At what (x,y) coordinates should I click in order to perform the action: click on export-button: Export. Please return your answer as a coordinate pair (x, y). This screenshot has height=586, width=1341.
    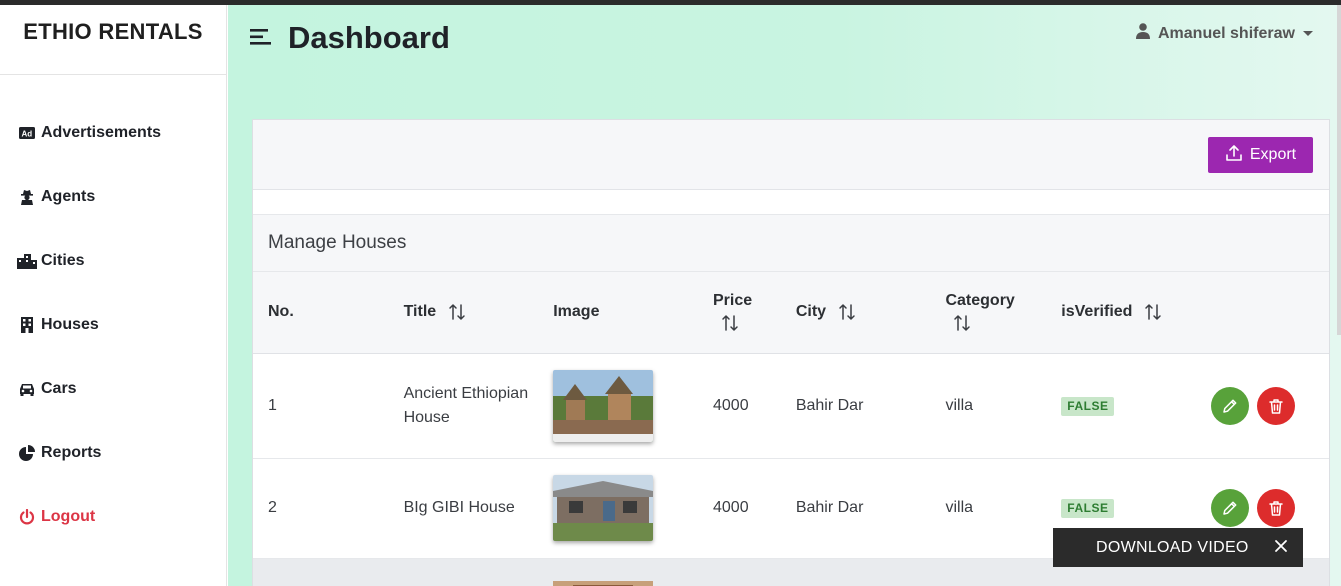
    Looking at the image, I should click on (1260, 155).